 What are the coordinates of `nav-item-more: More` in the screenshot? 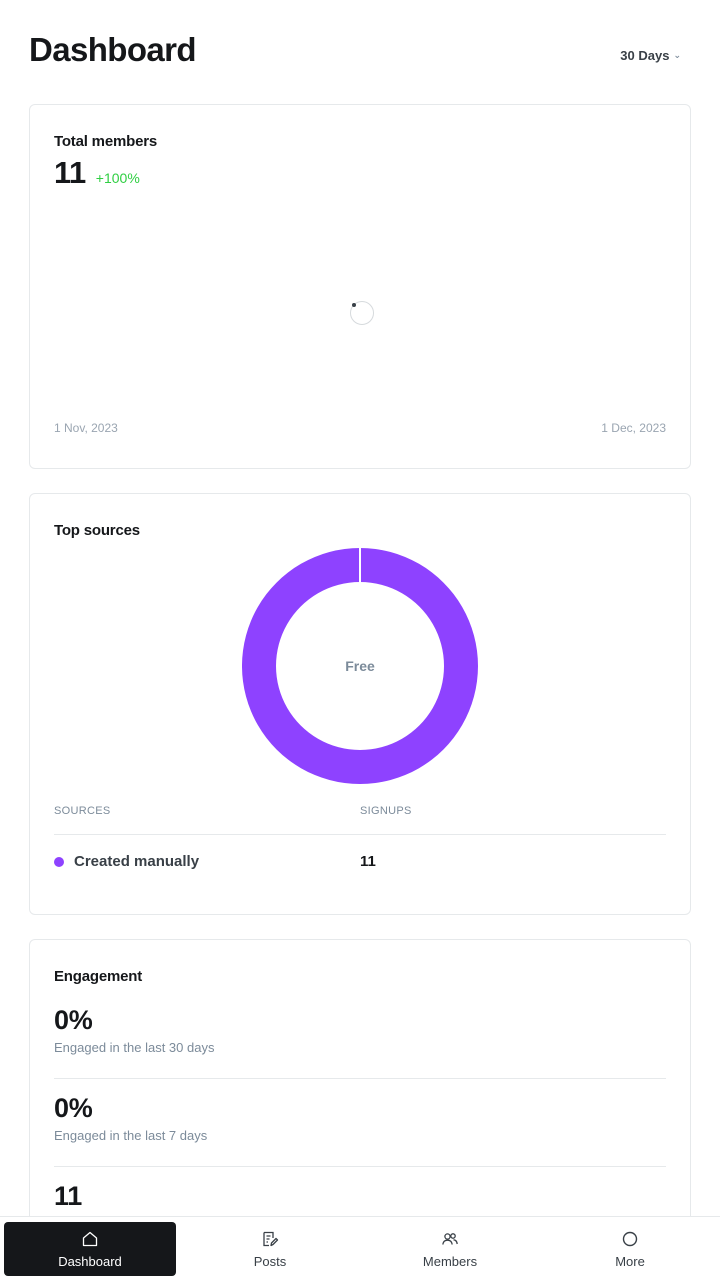 It's located at (630, 1249).